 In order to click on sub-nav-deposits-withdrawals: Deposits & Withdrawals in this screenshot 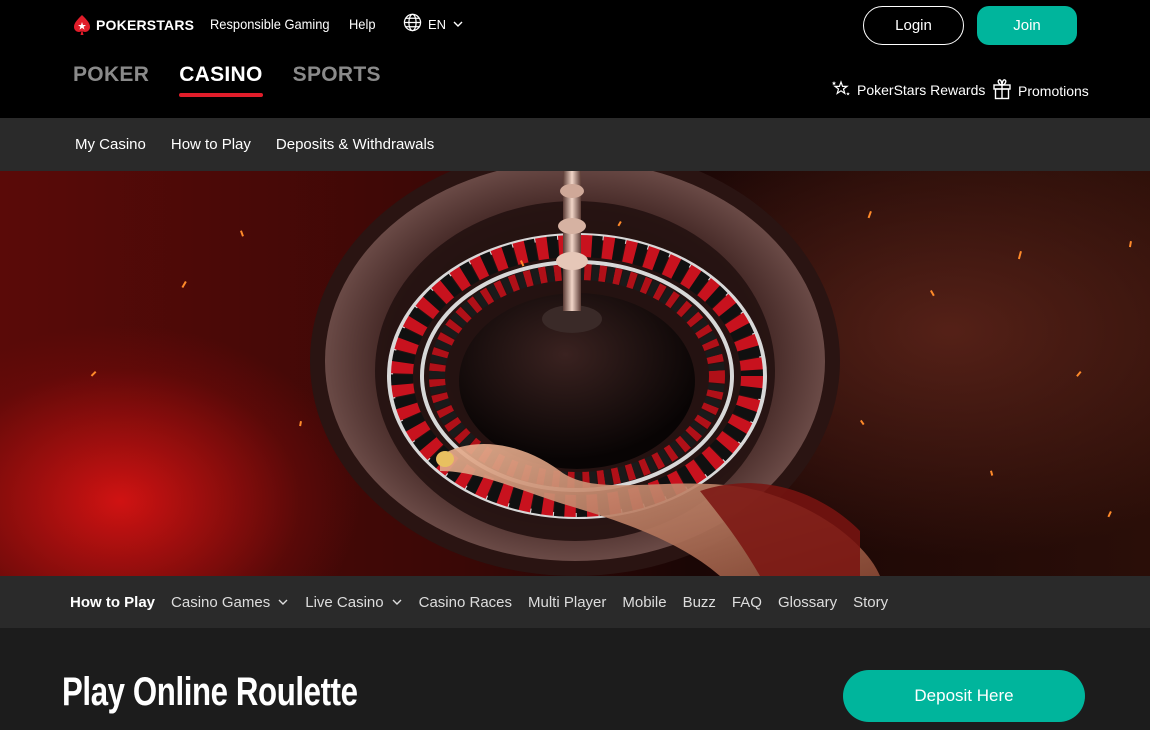, I will do `click(355, 144)`.